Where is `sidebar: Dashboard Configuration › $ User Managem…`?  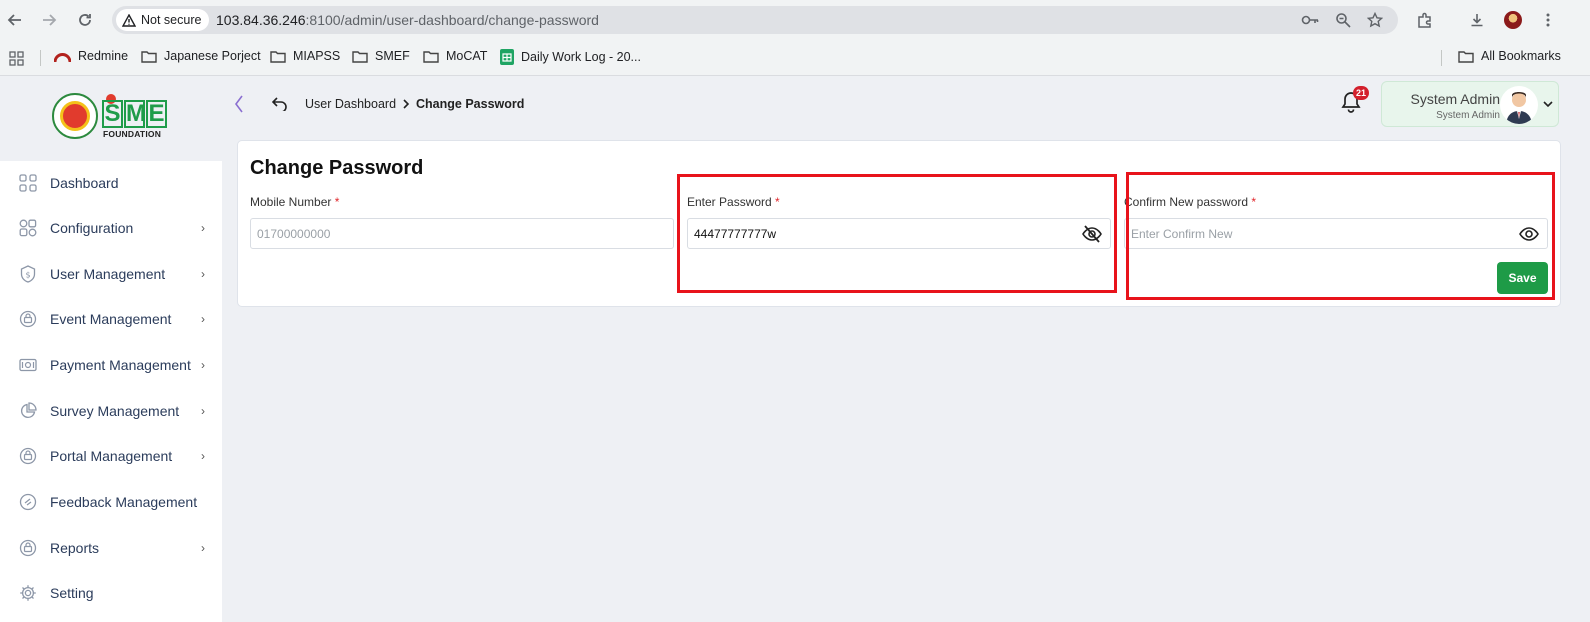
sidebar: Dashboard Configuration › $ User Managem… is located at coordinates (111, 391).